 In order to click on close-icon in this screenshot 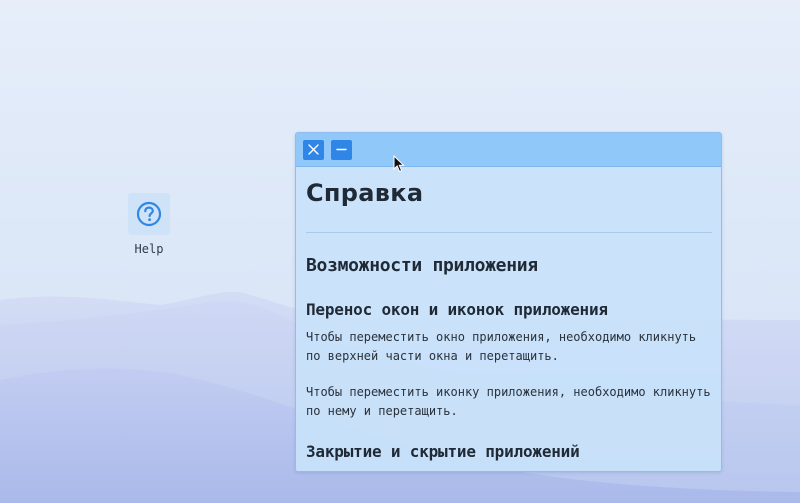, I will do `click(313, 149)`.